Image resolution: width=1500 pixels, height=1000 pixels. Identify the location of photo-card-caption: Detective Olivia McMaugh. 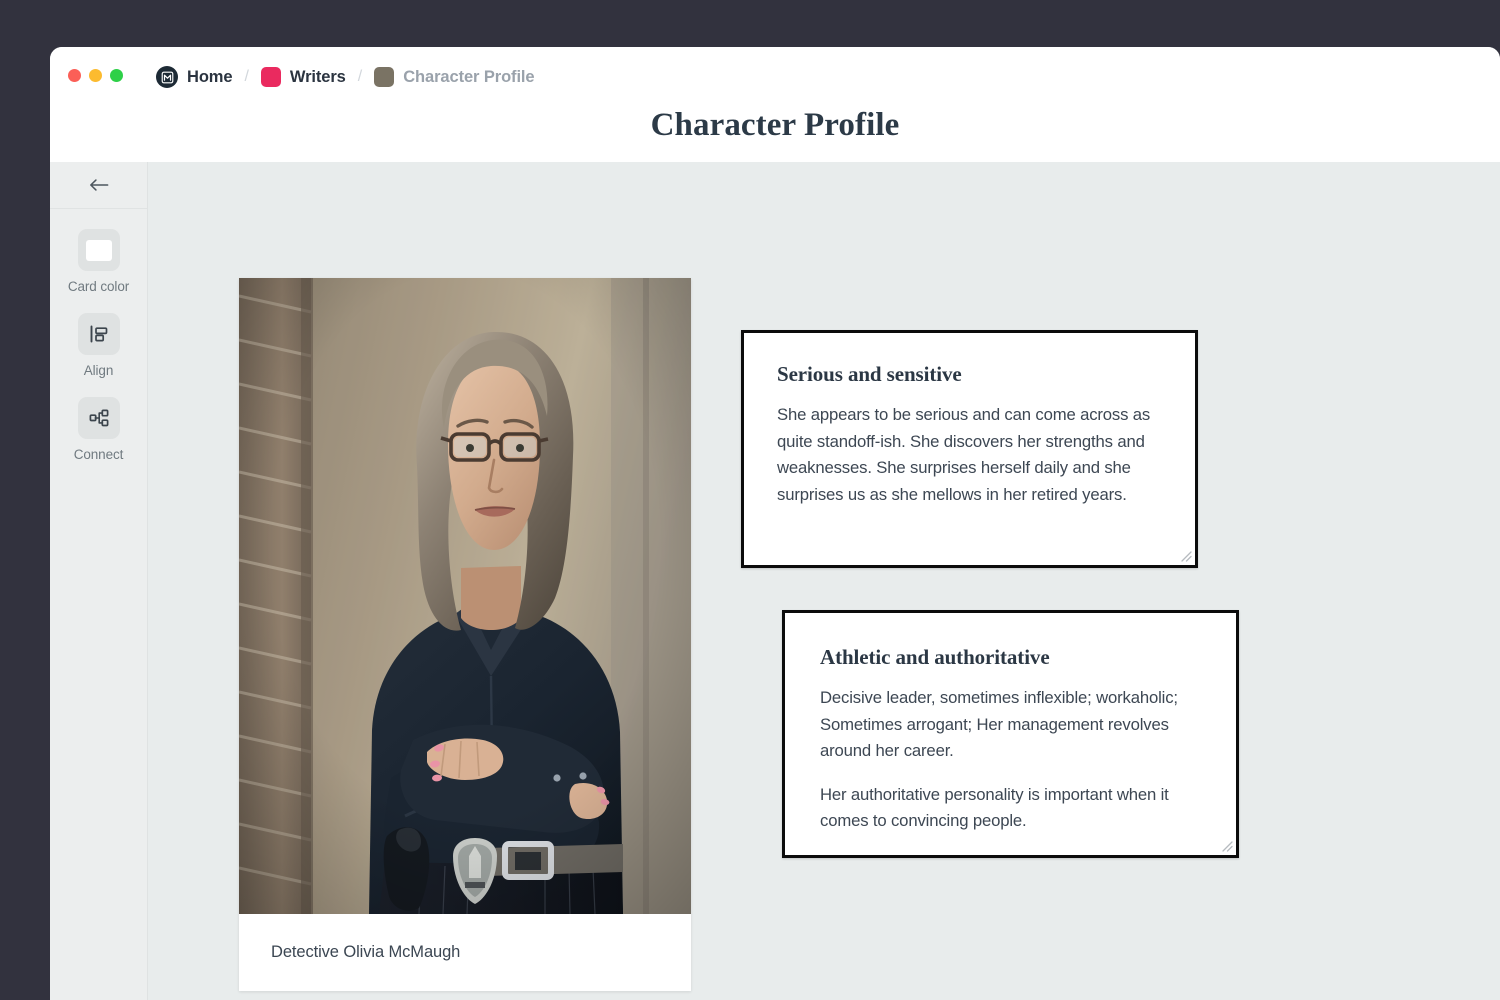
(366, 952).